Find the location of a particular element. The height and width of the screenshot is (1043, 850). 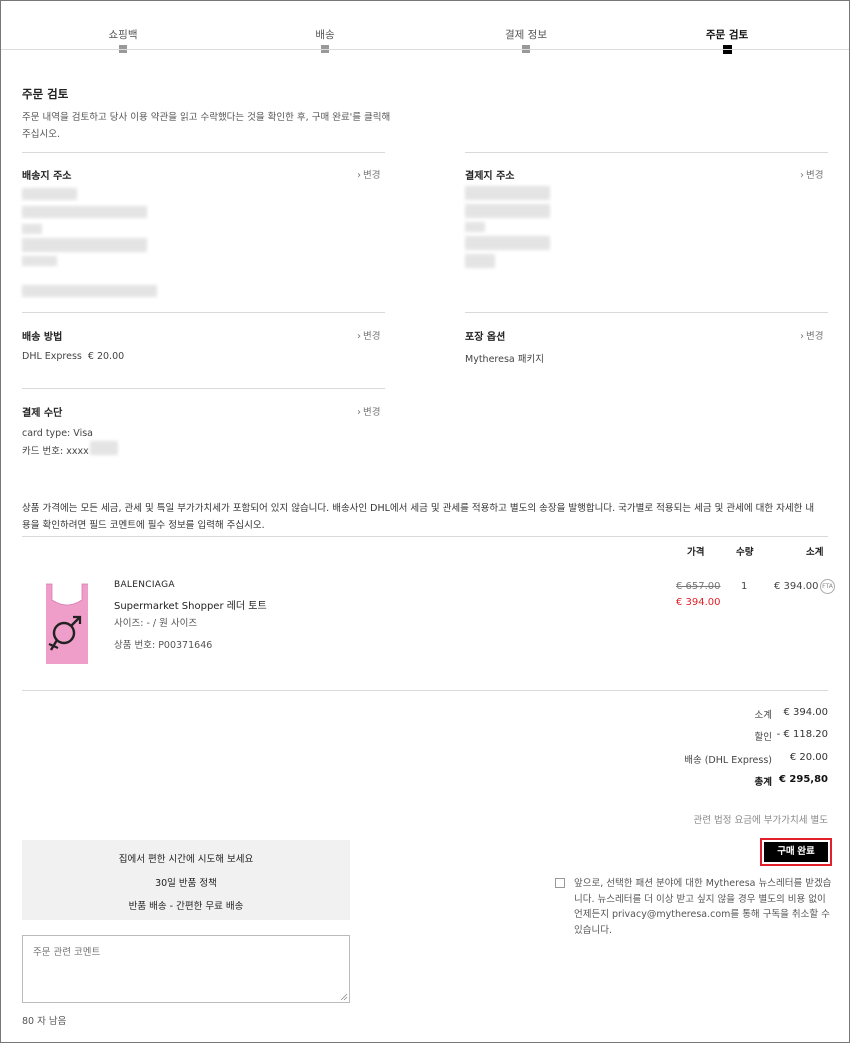

page-title: 주문 검토 is located at coordinates (45, 94).